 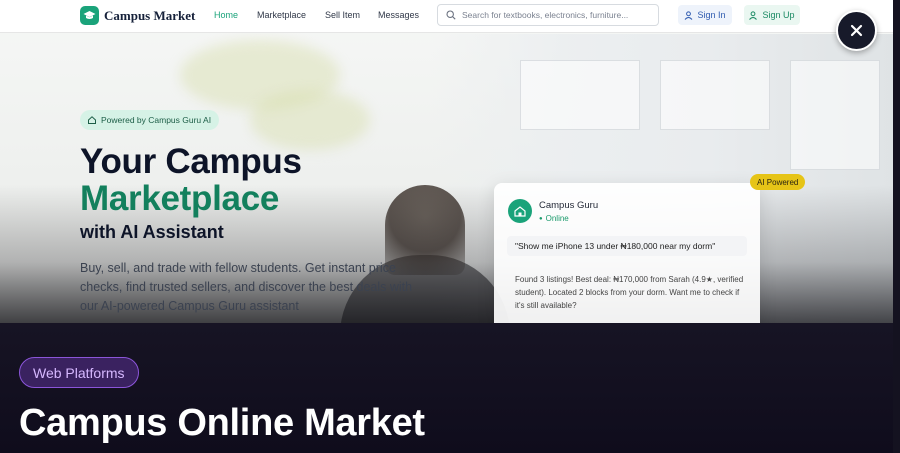 What do you see at coordinates (778, 182) in the screenshot?
I see `ai-powered-badge: AI Powered` at bounding box center [778, 182].